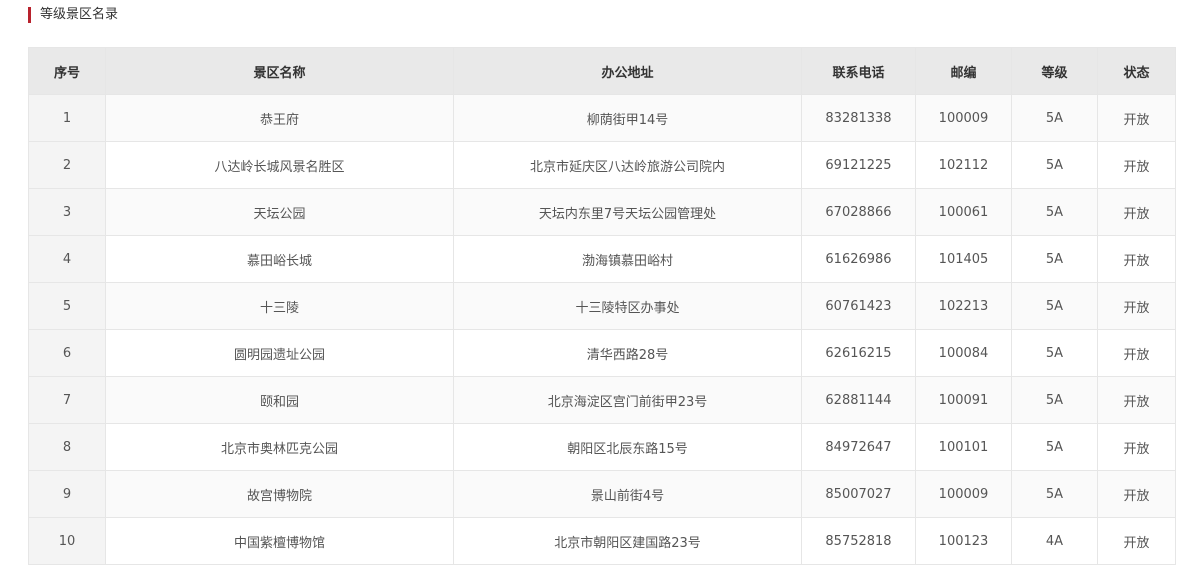 Image resolution: width=1200 pixels, height=578 pixels. What do you see at coordinates (627, 71) in the screenshot?
I see `header-address: 办公地址` at bounding box center [627, 71].